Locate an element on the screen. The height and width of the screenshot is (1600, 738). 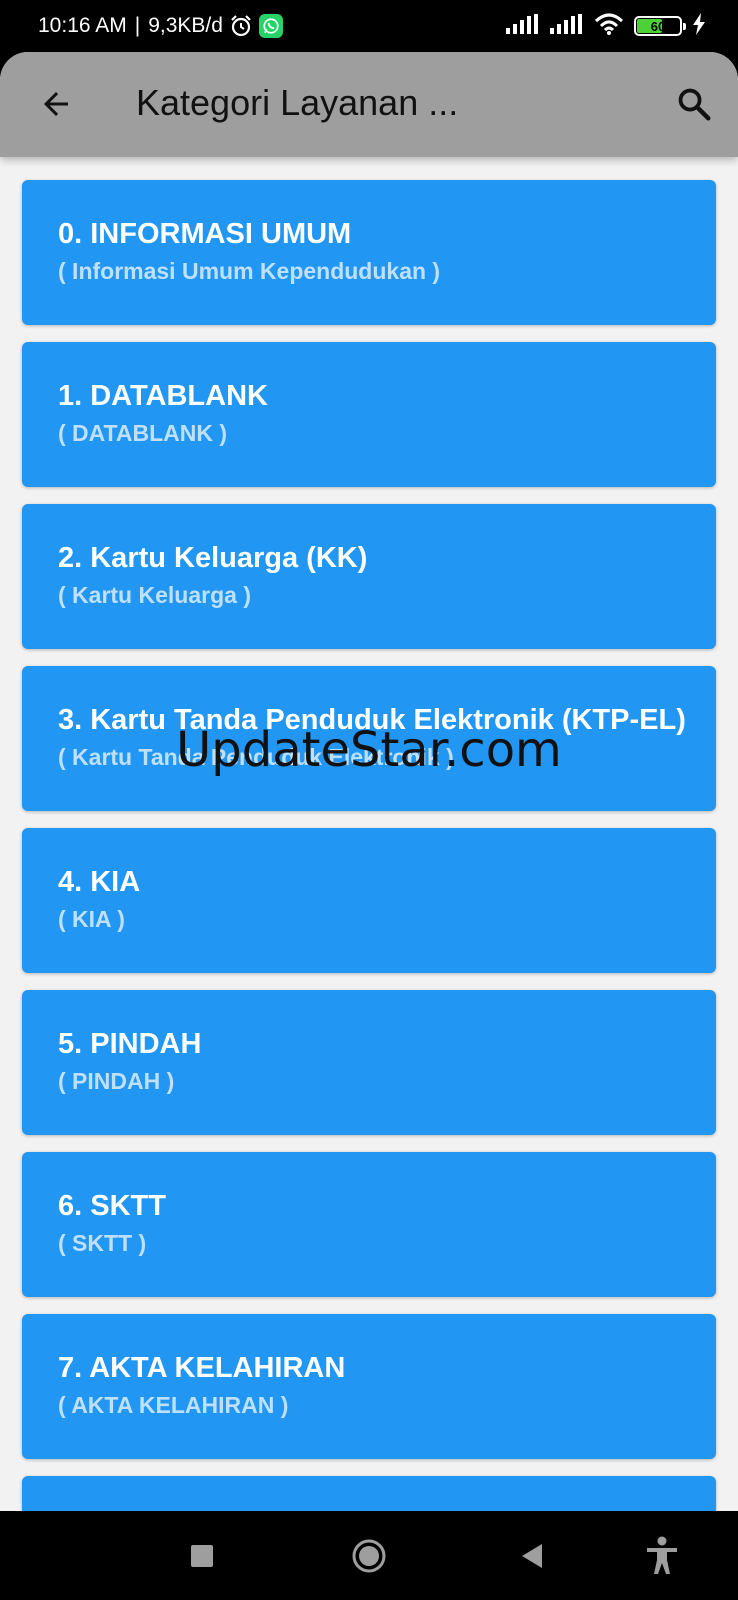
category-title: 4. KIA is located at coordinates (99, 882).